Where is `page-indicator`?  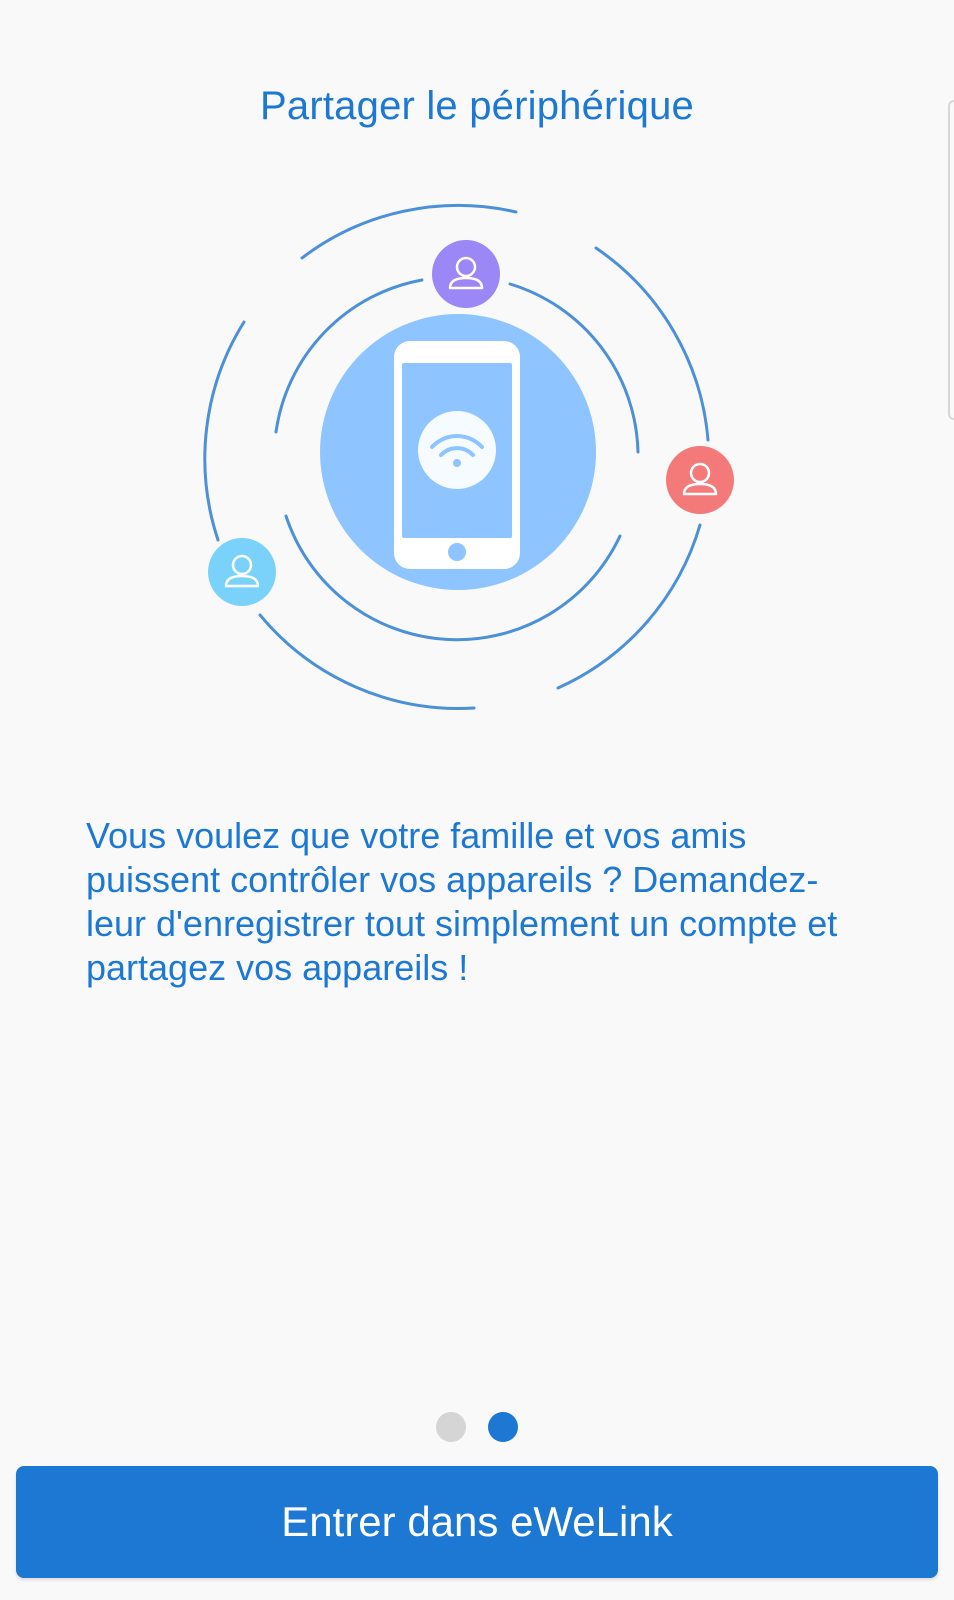 page-indicator is located at coordinates (477, 1427).